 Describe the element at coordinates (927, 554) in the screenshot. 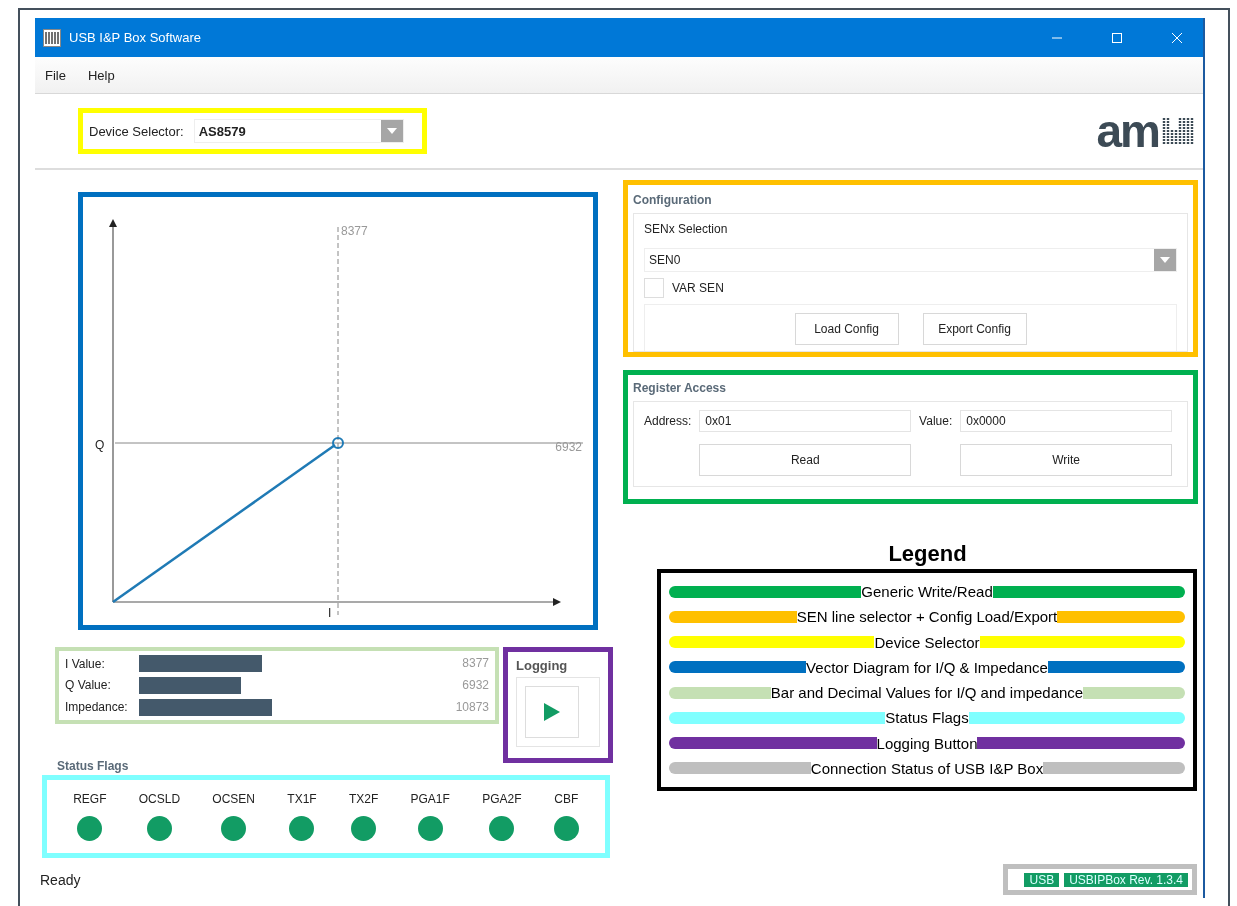

I see `legend-title: Legend` at that location.